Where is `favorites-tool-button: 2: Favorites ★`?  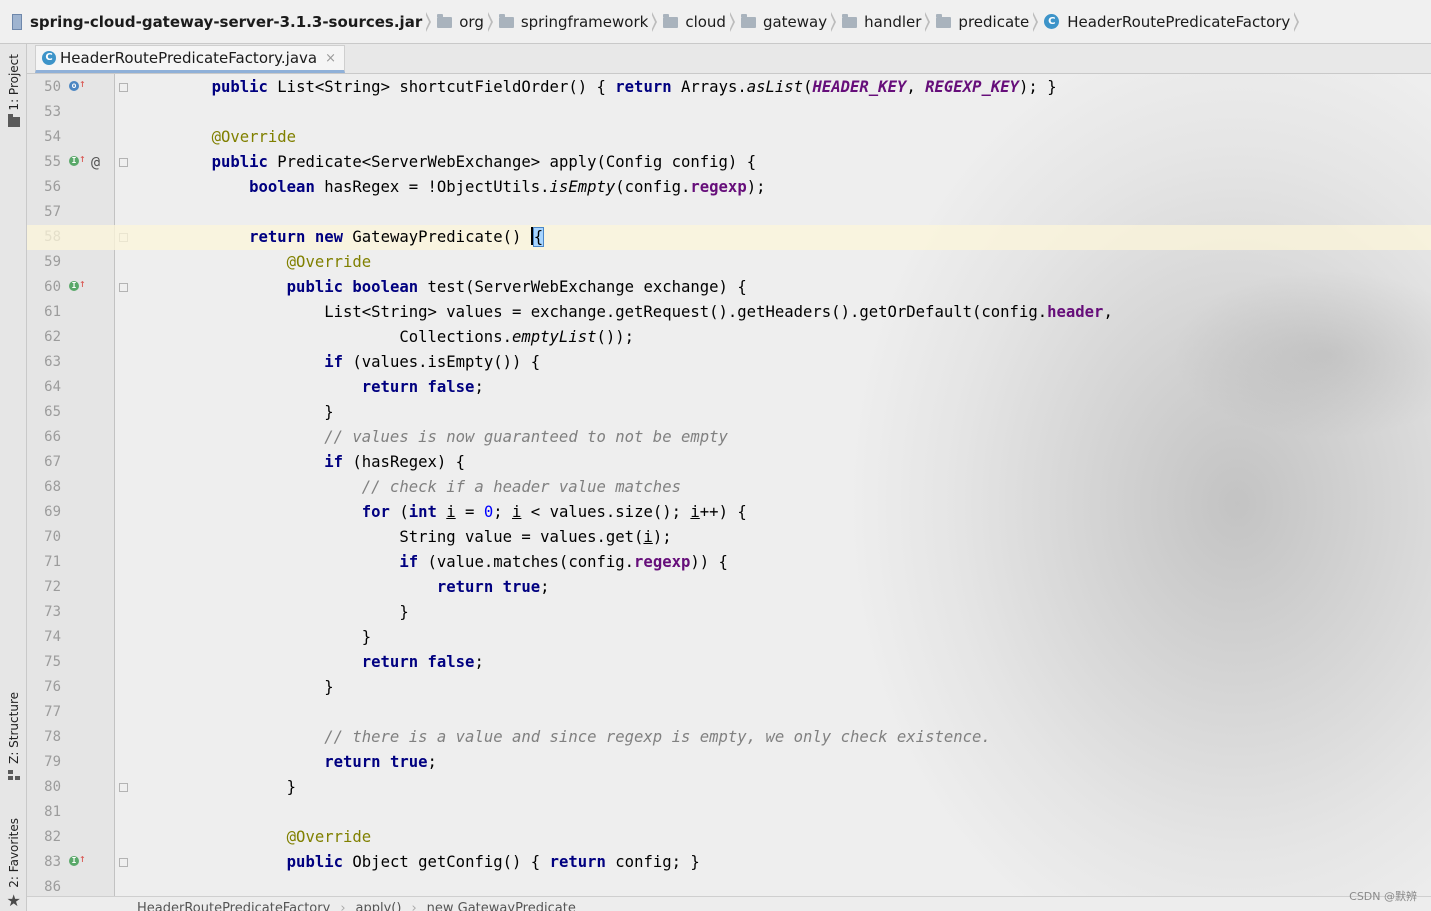
favorites-tool-button: 2: Favorites ★ is located at coordinates (13, 863).